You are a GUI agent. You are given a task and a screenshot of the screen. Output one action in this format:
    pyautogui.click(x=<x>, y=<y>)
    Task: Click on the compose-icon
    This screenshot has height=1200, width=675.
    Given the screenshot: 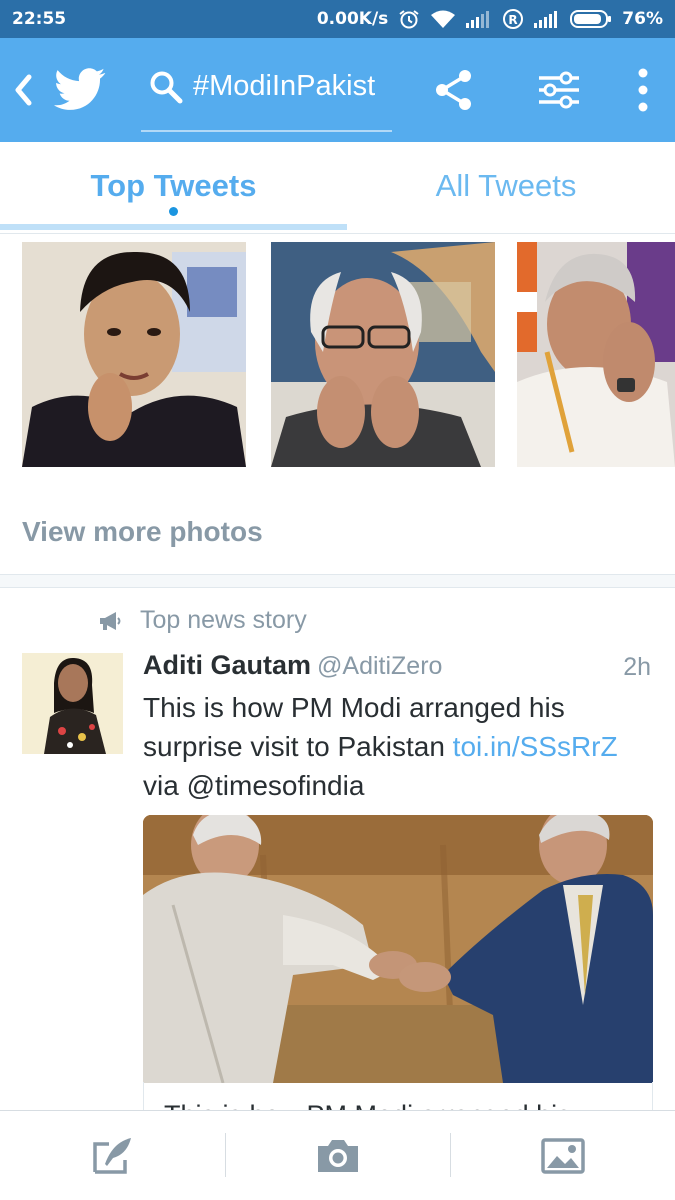 What is the action you would take?
    pyautogui.click(x=111, y=1156)
    